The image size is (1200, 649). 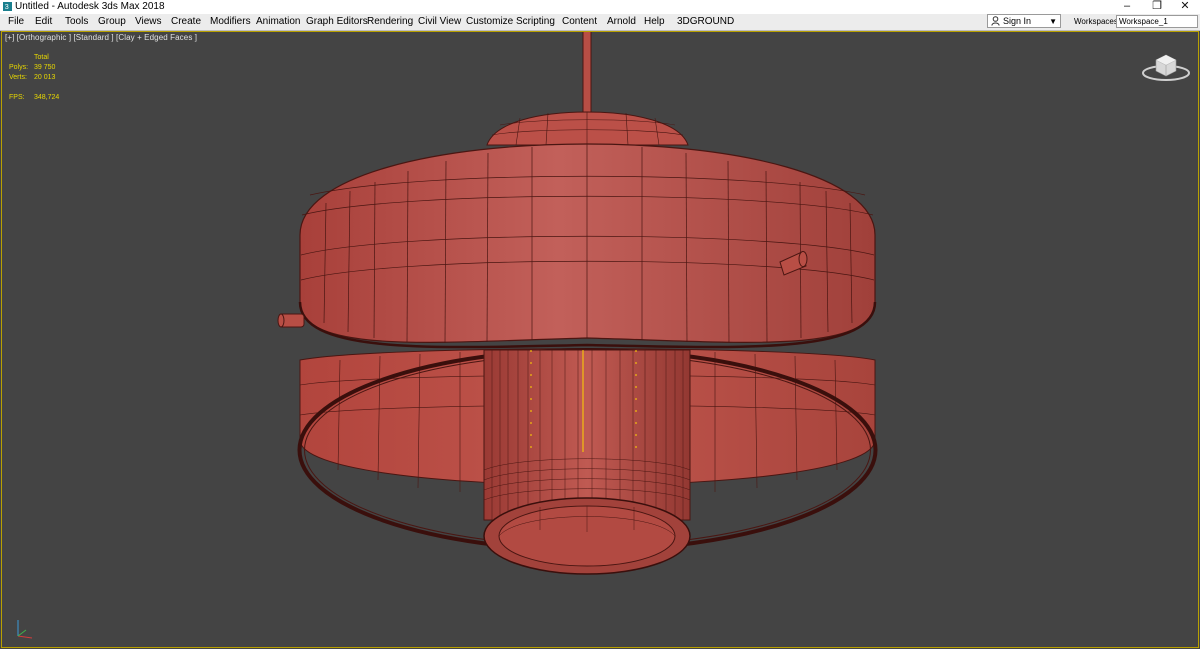 I want to click on sign-in-dropdown: Sign In ▼, so click(x=1024, y=21).